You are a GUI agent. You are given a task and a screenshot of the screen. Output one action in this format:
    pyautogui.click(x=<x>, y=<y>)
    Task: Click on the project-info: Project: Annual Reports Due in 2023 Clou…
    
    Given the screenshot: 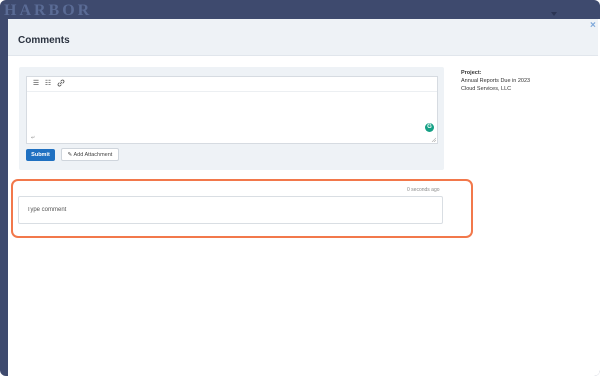 What is the action you would take?
    pyautogui.click(x=495, y=81)
    